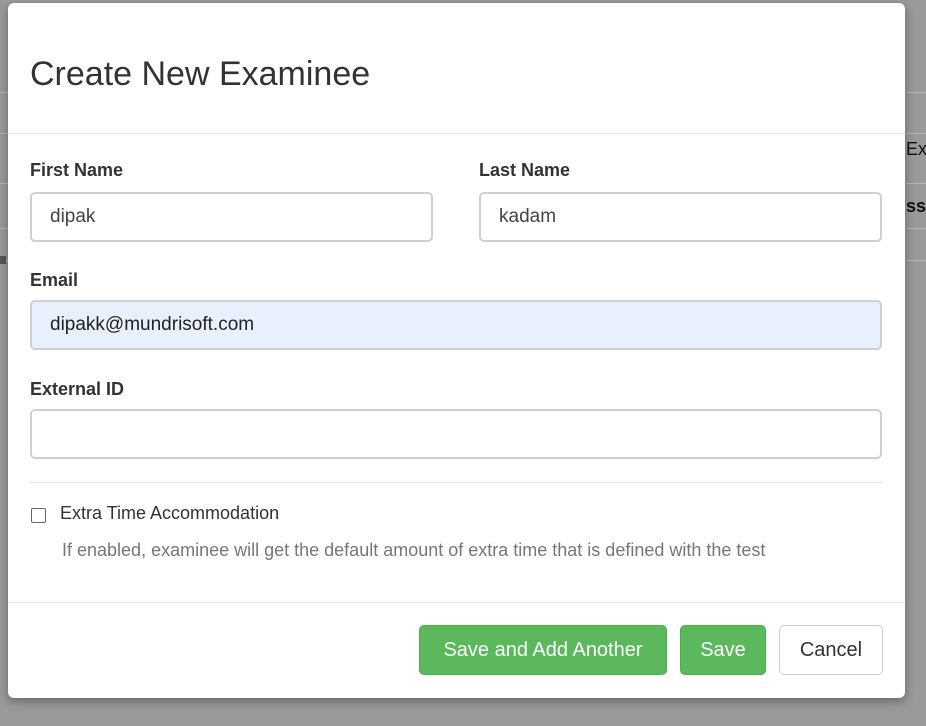 The image size is (926, 726). What do you see at coordinates (77, 389) in the screenshot?
I see `external-id-label: External ID` at bounding box center [77, 389].